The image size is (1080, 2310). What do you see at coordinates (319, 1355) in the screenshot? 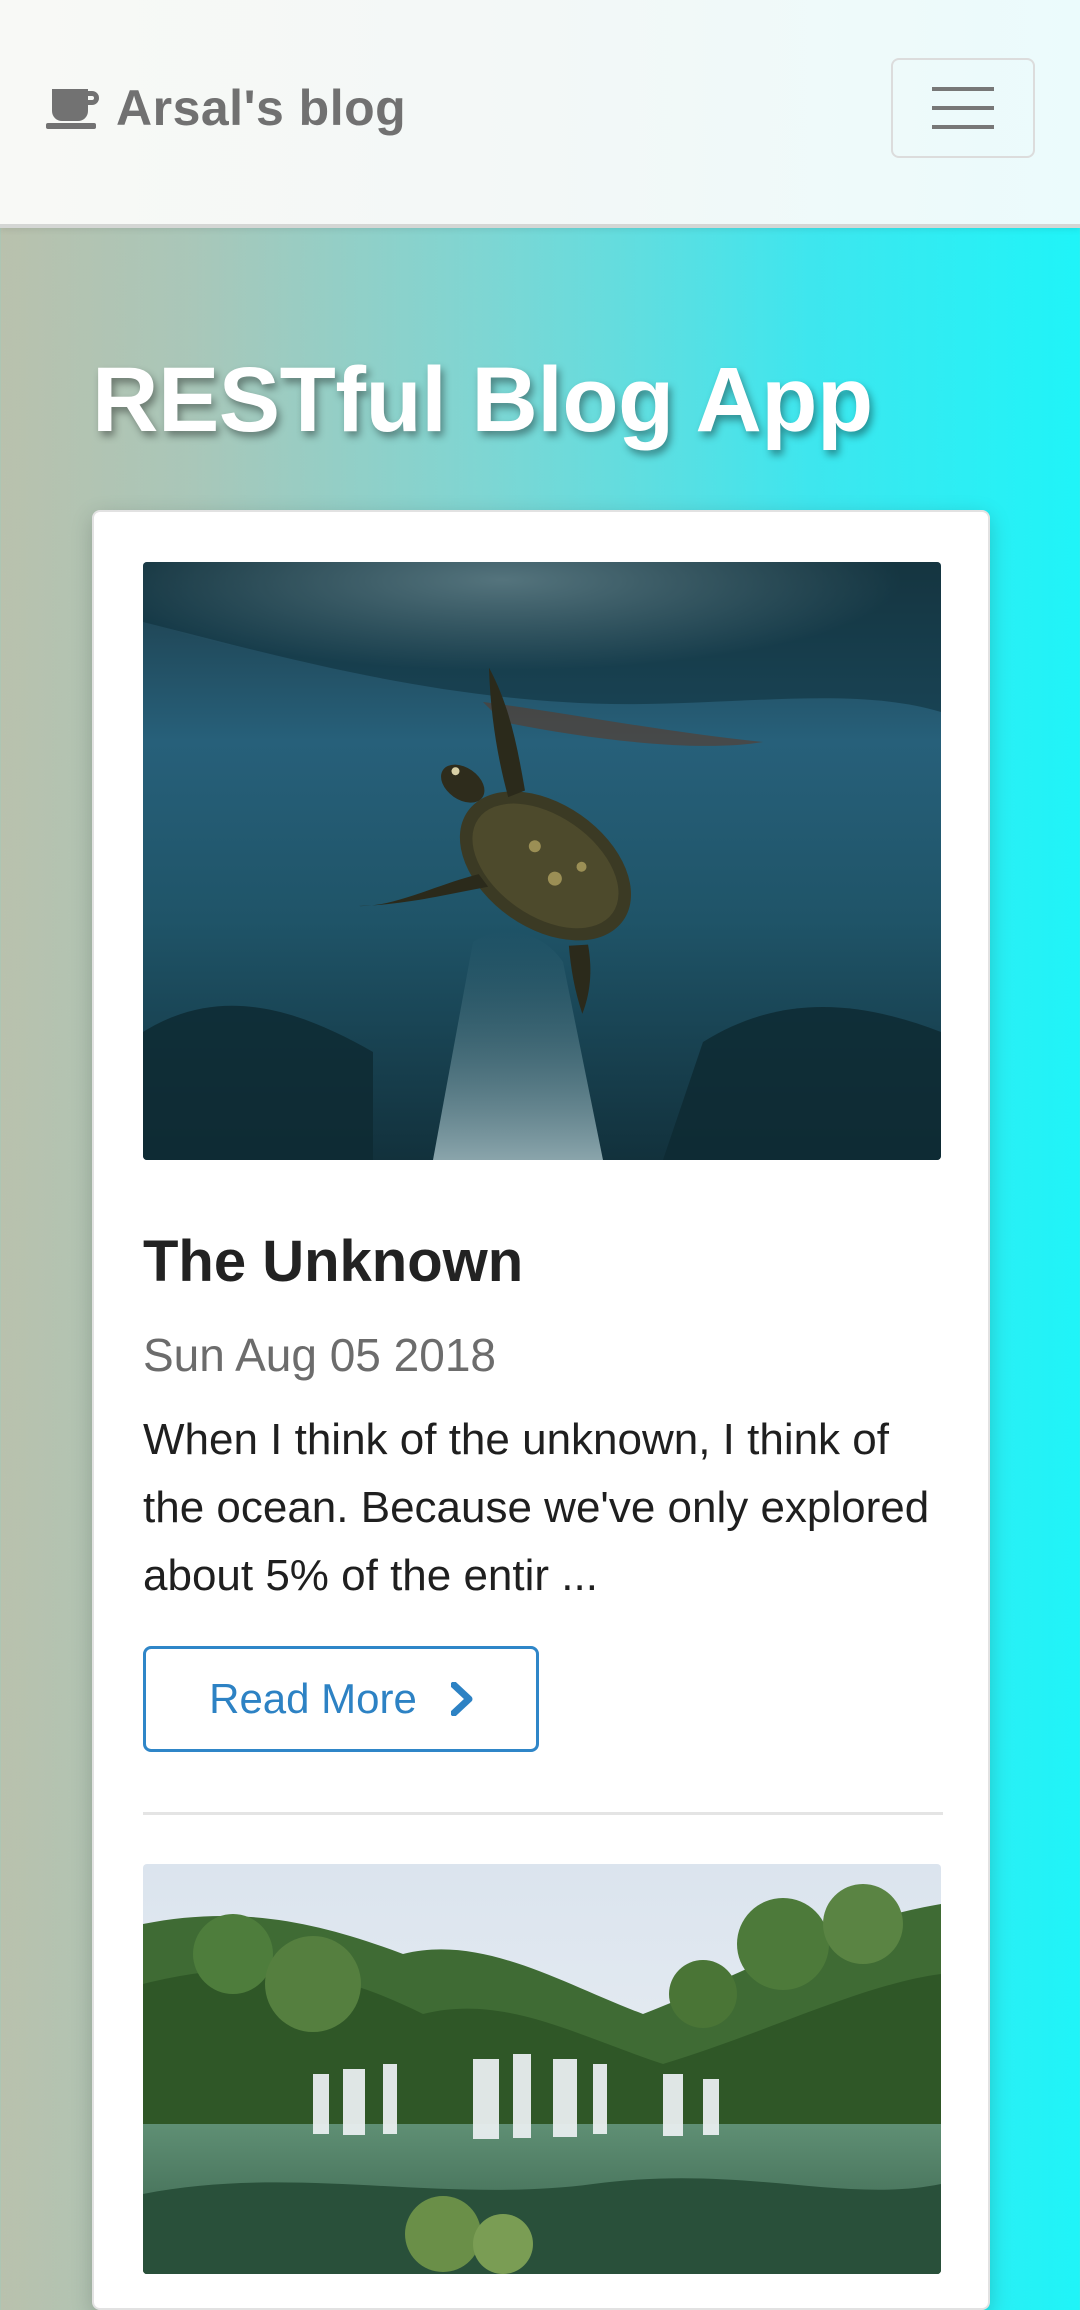
I see `post-date: Sun Aug 05 2018` at bounding box center [319, 1355].